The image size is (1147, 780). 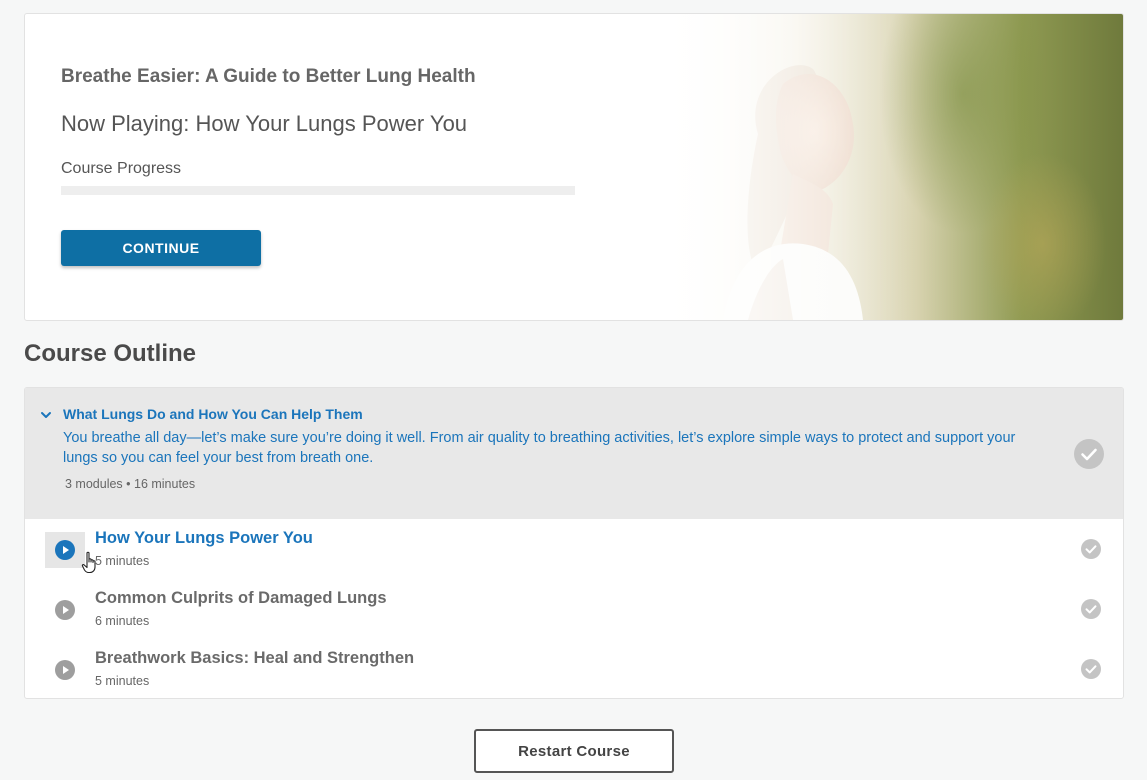 What do you see at coordinates (122, 621) in the screenshot?
I see `module-duration: 6 minutes` at bounding box center [122, 621].